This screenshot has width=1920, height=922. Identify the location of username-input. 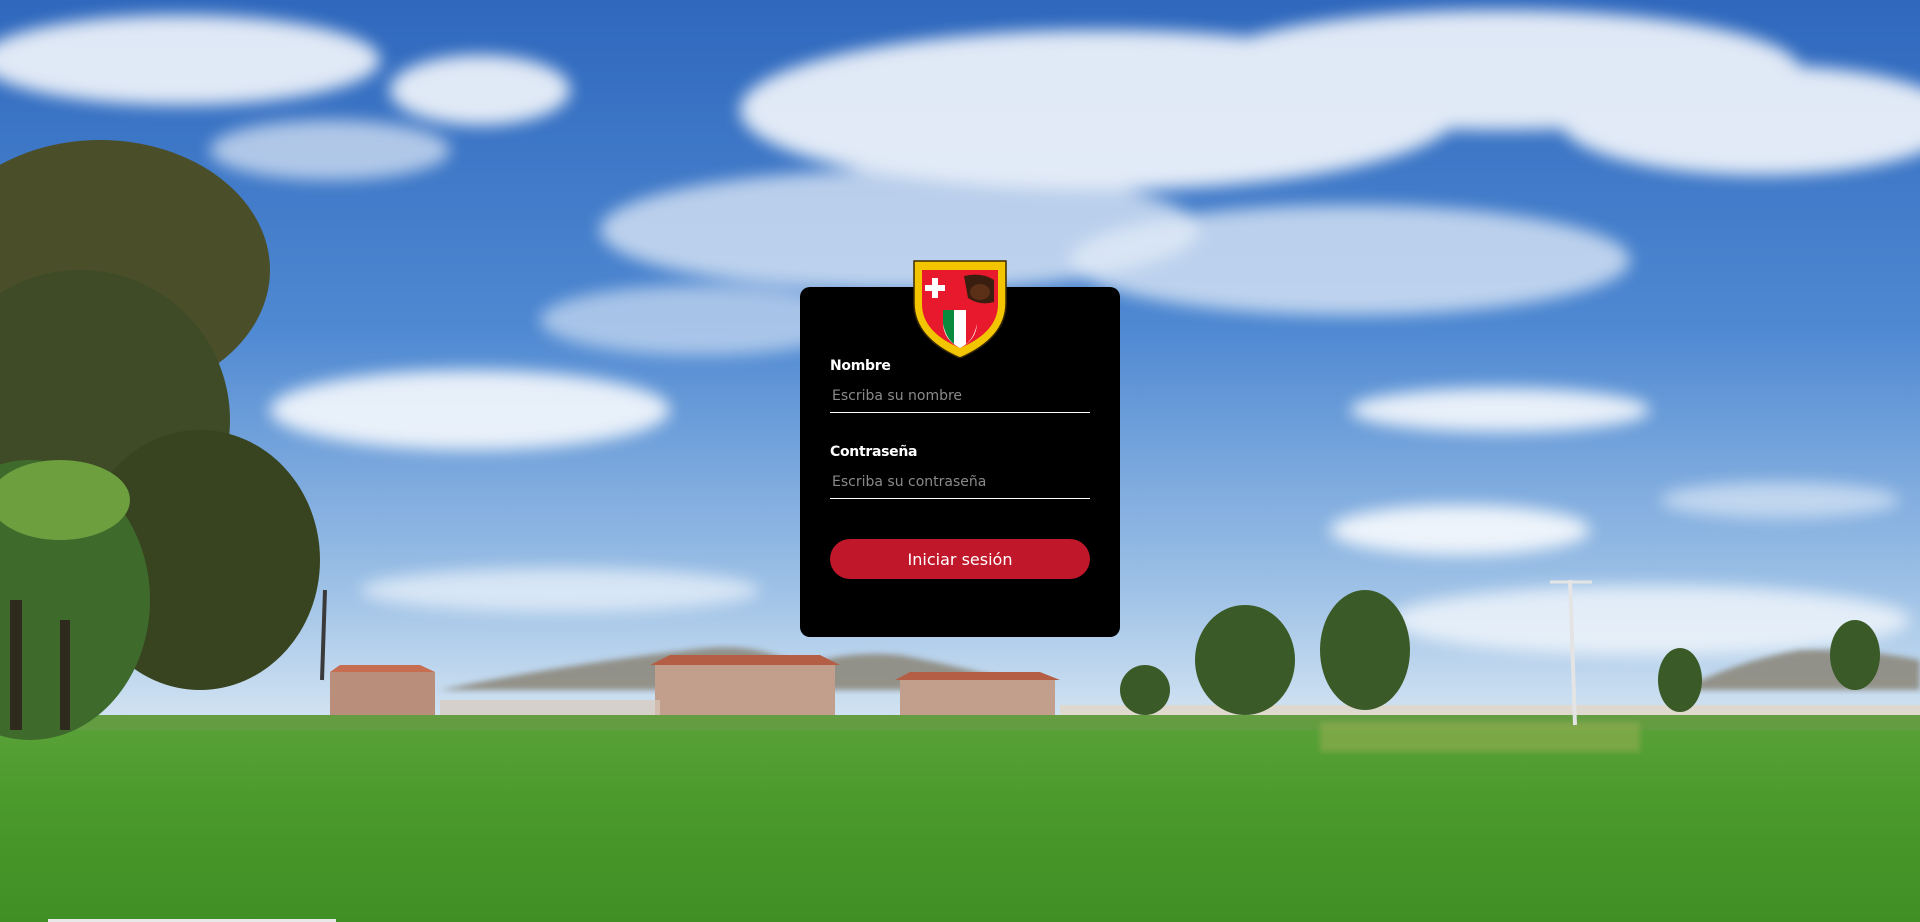
(960, 396).